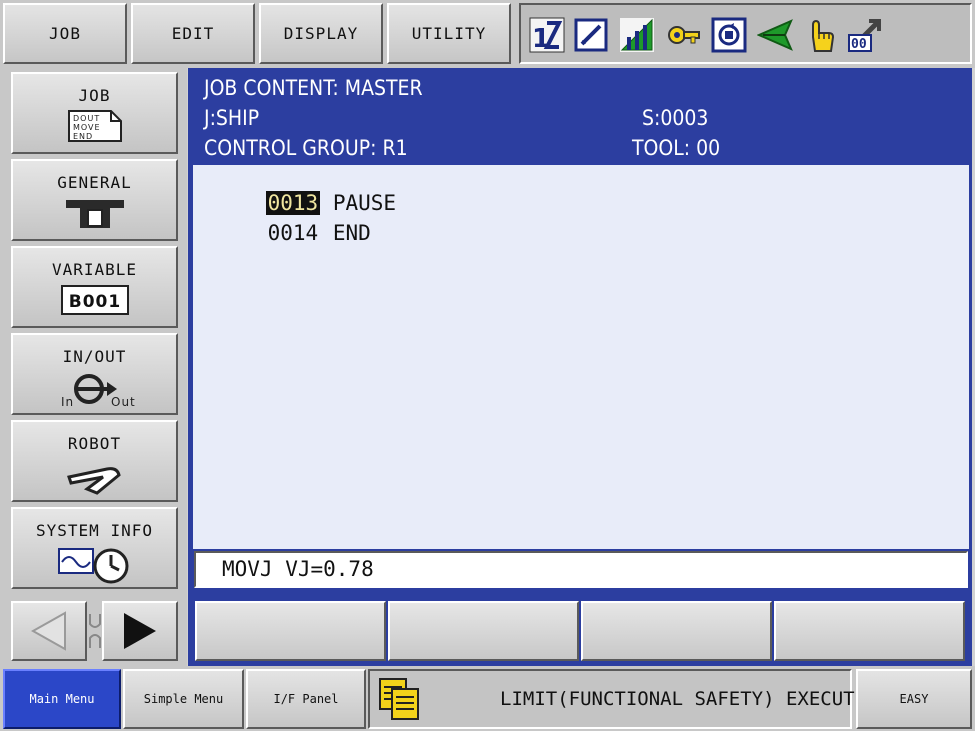 The height and width of the screenshot is (731, 975). I want to click on robot-arm-icon, so click(93, 481).